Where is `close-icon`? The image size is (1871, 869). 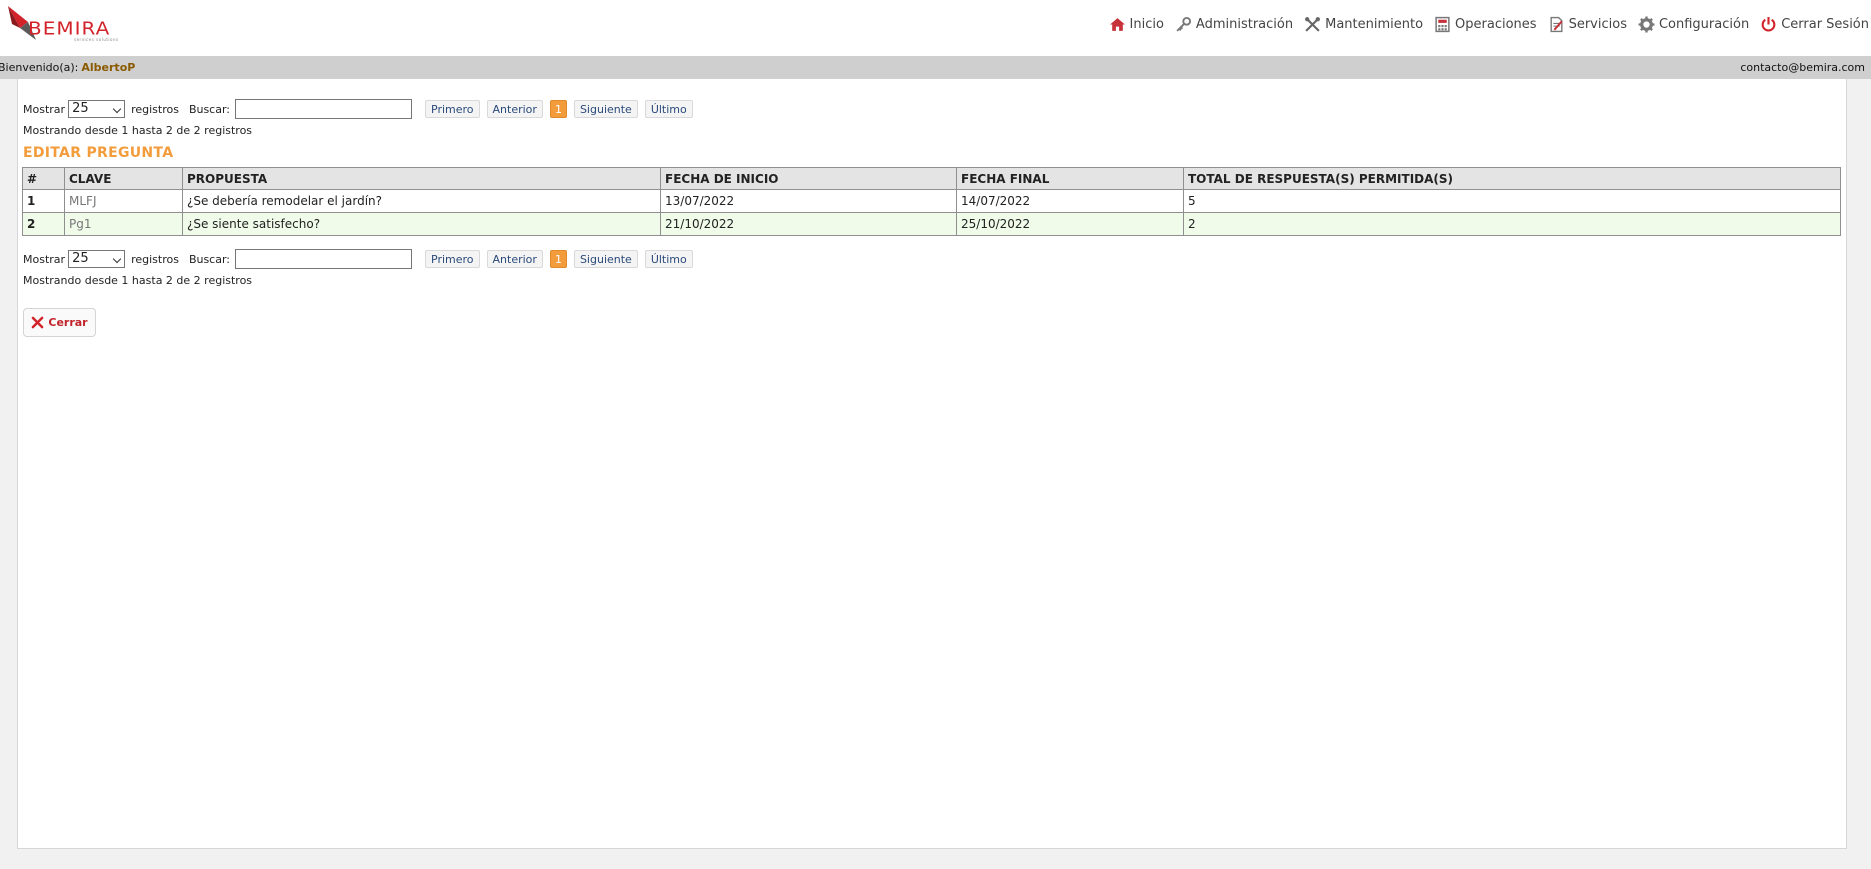
close-icon is located at coordinates (38, 322).